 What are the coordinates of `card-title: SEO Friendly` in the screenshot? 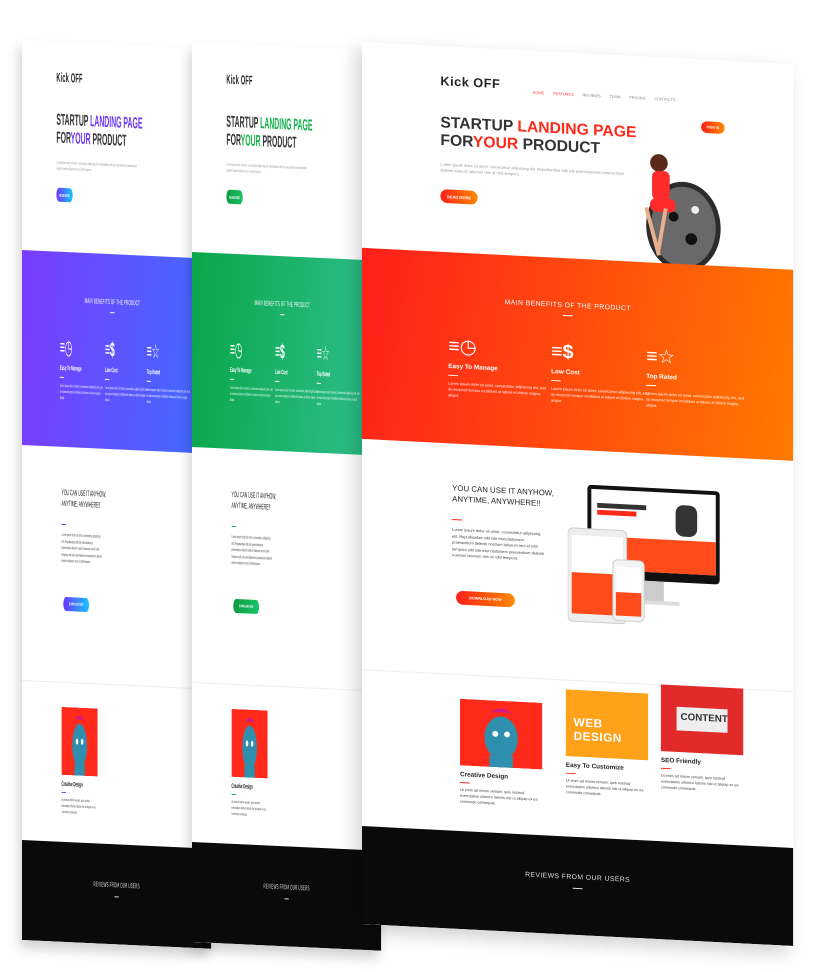 It's located at (680, 761).